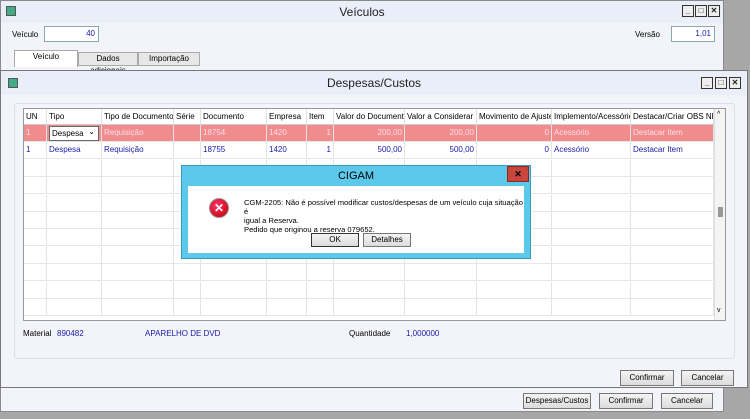 The image size is (750, 419). I want to click on table-cell: 200,00, so click(369, 133).